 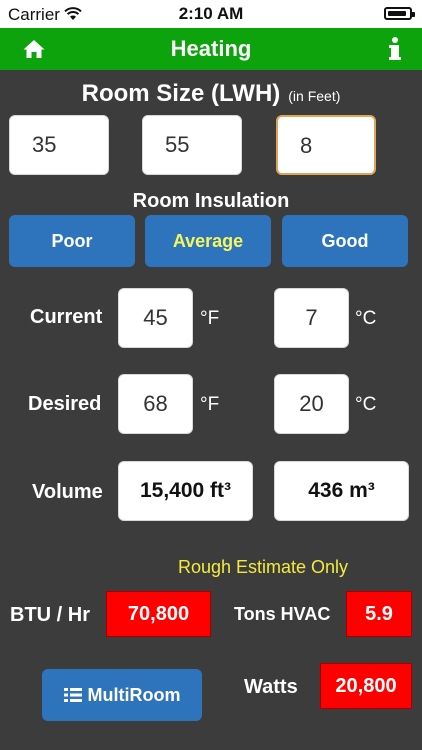 I want to click on current-c-unit: °C, so click(x=366, y=318).